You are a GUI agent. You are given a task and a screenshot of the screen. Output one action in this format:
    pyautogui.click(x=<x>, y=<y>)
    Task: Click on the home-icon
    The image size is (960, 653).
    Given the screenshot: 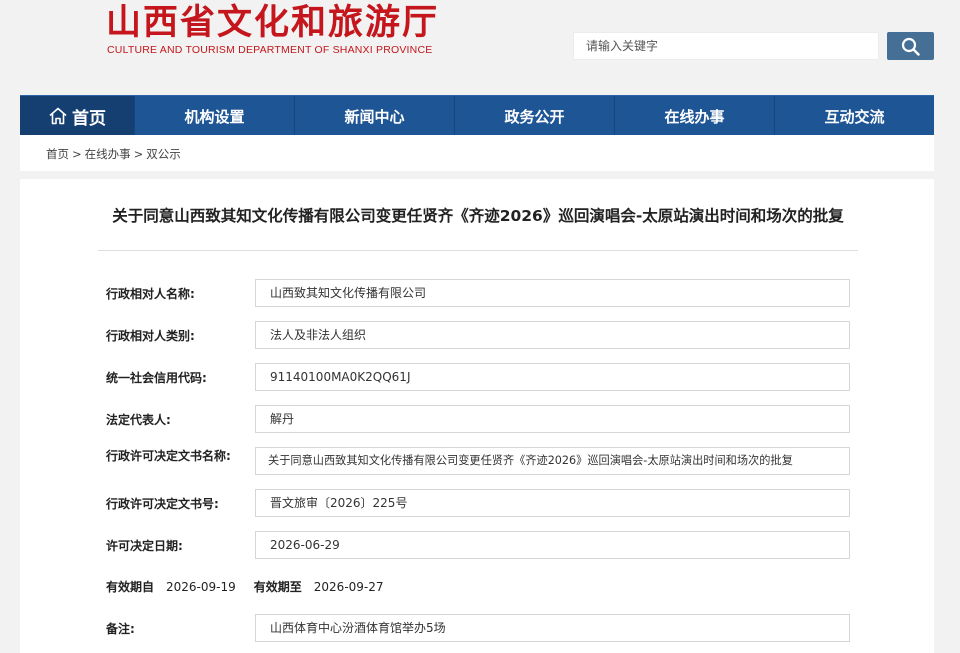 What is the action you would take?
    pyautogui.click(x=58, y=116)
    